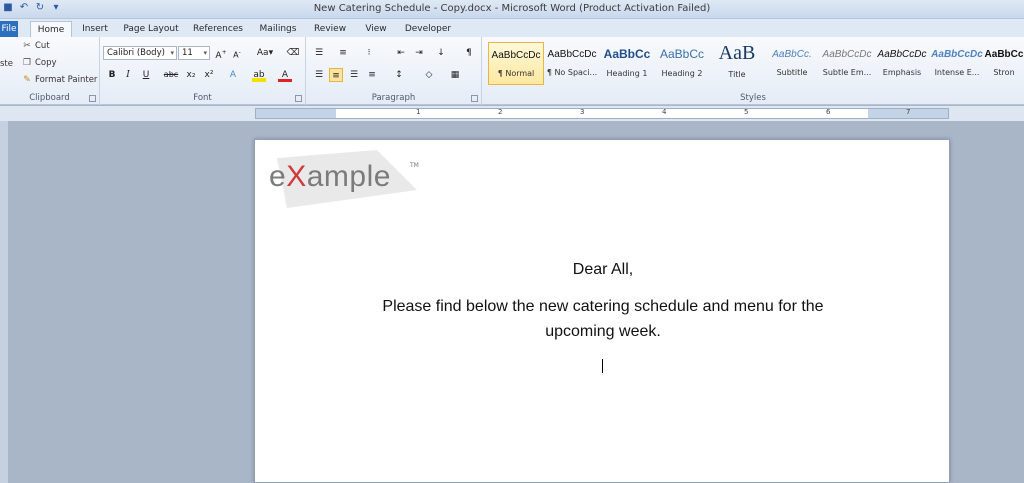 The image size is (1024, 483). I want to click on format-painter-label: Format Painter, so click(66, 80).